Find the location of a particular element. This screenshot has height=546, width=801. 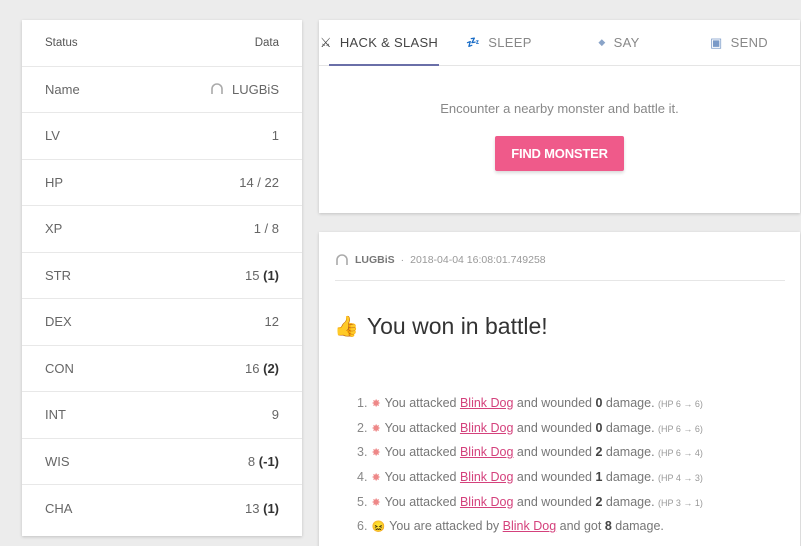

action-tabs: ⚔ HACK & SLASH 💤 SLEEP ◆ SAY ▣ SEND is located at coordinates (559, 43).